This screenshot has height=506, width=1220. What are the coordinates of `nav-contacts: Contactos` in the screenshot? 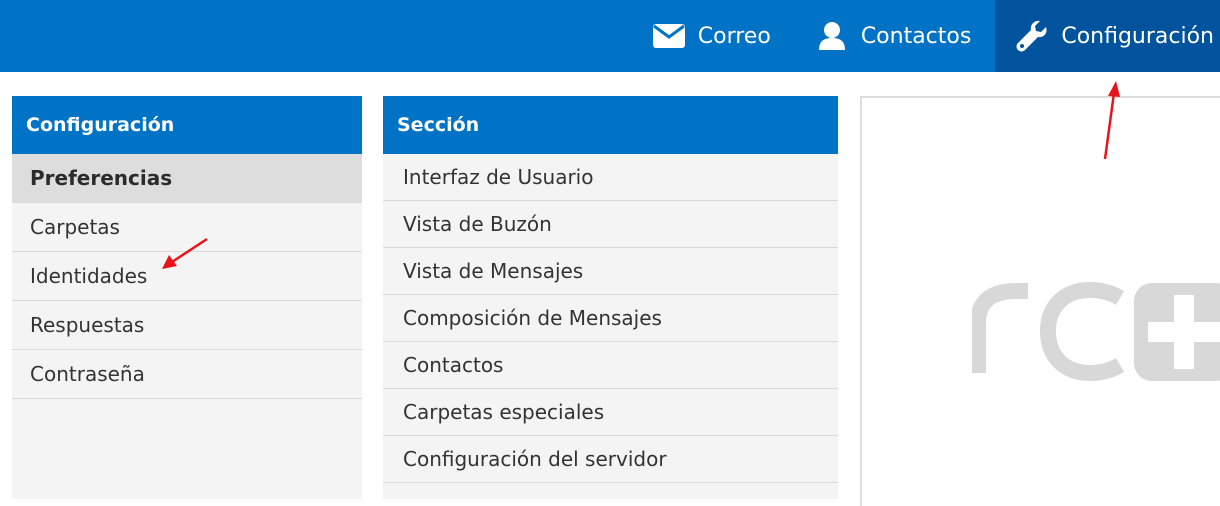 It's located at (895, 36).